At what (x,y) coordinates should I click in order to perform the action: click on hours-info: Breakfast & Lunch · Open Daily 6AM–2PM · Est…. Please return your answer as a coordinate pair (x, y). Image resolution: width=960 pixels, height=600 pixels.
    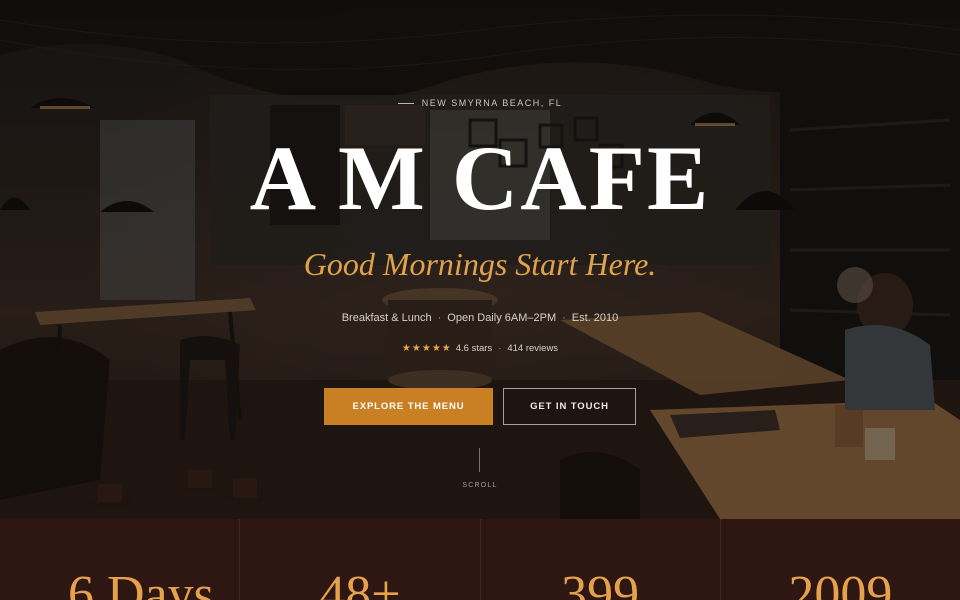
    Looking at the image, I should click on (480, 318).